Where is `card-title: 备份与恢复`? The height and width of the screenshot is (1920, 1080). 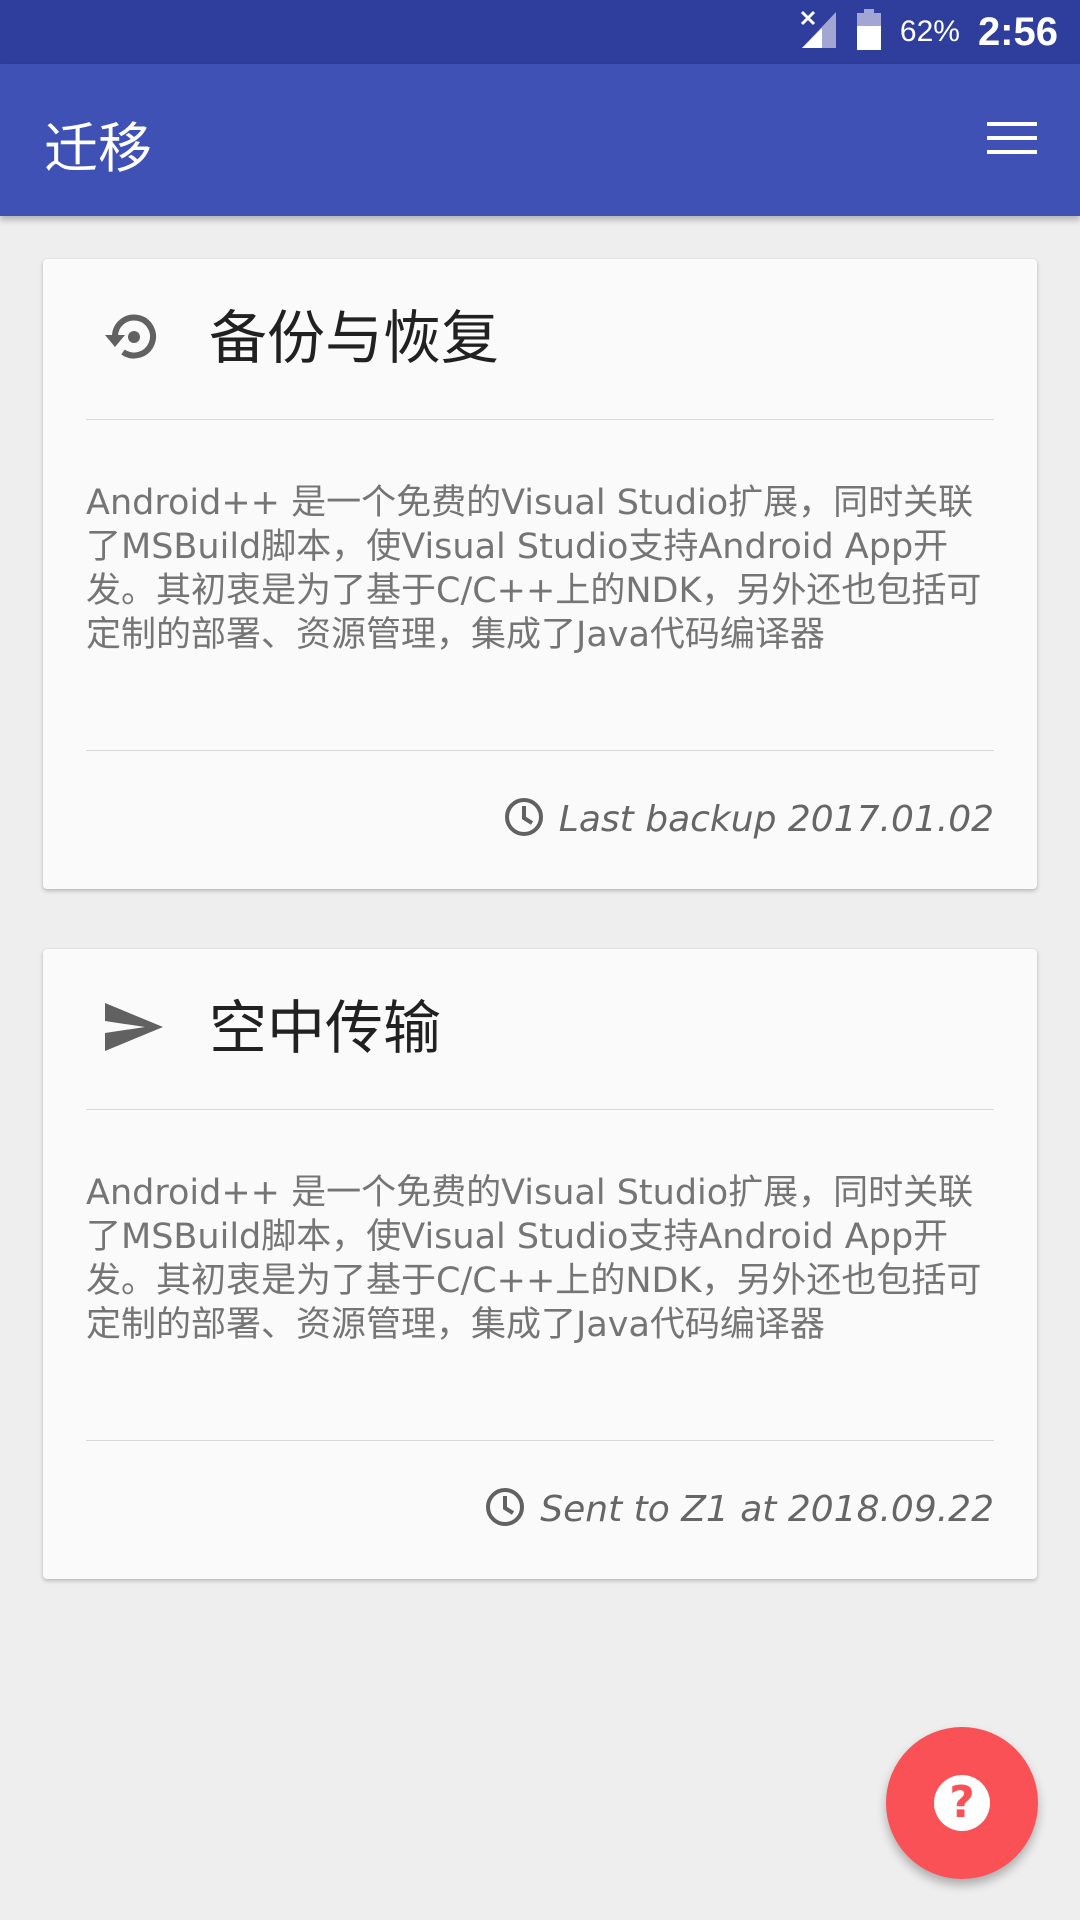
card-title: 备份与恢复 is located at coordinates (354, 338).